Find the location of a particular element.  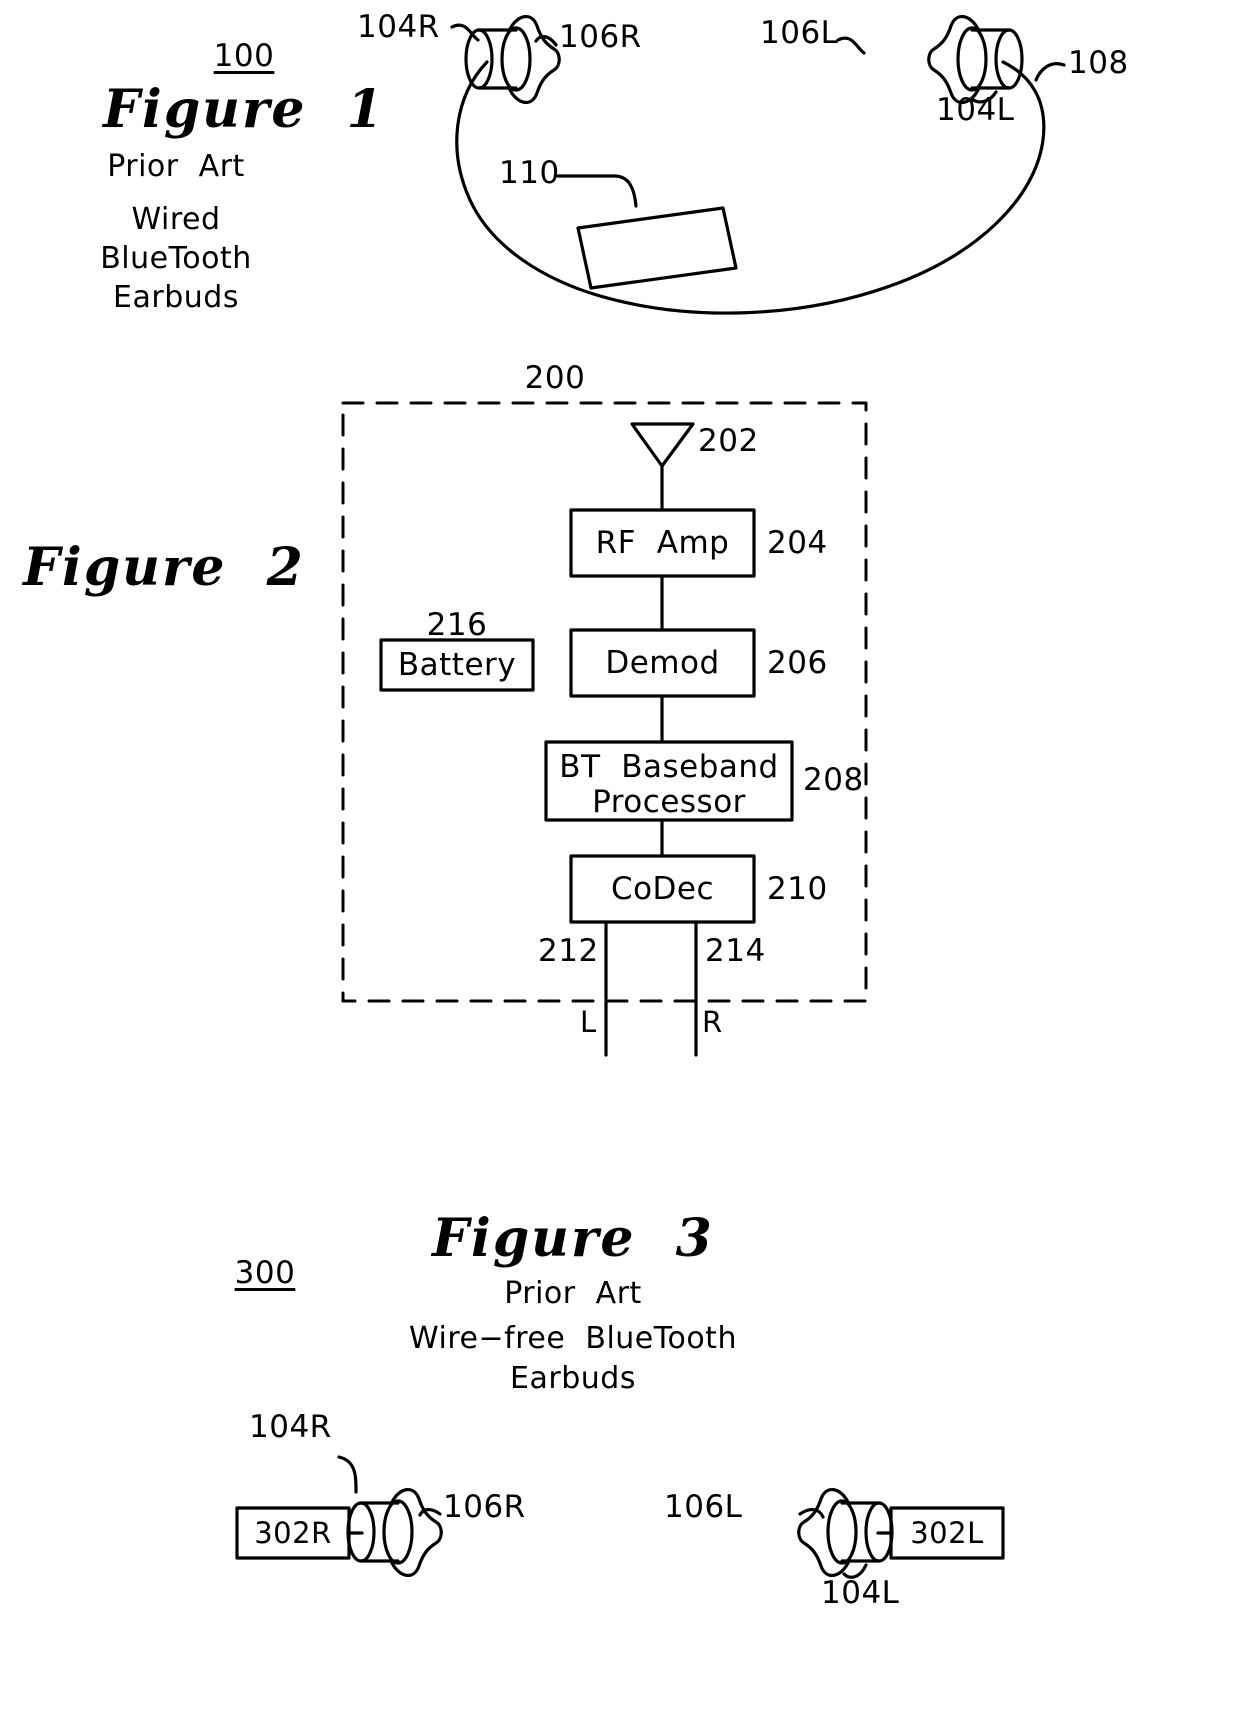

fig2-block-label-battery: Battery is located at coordinates (457, 665).